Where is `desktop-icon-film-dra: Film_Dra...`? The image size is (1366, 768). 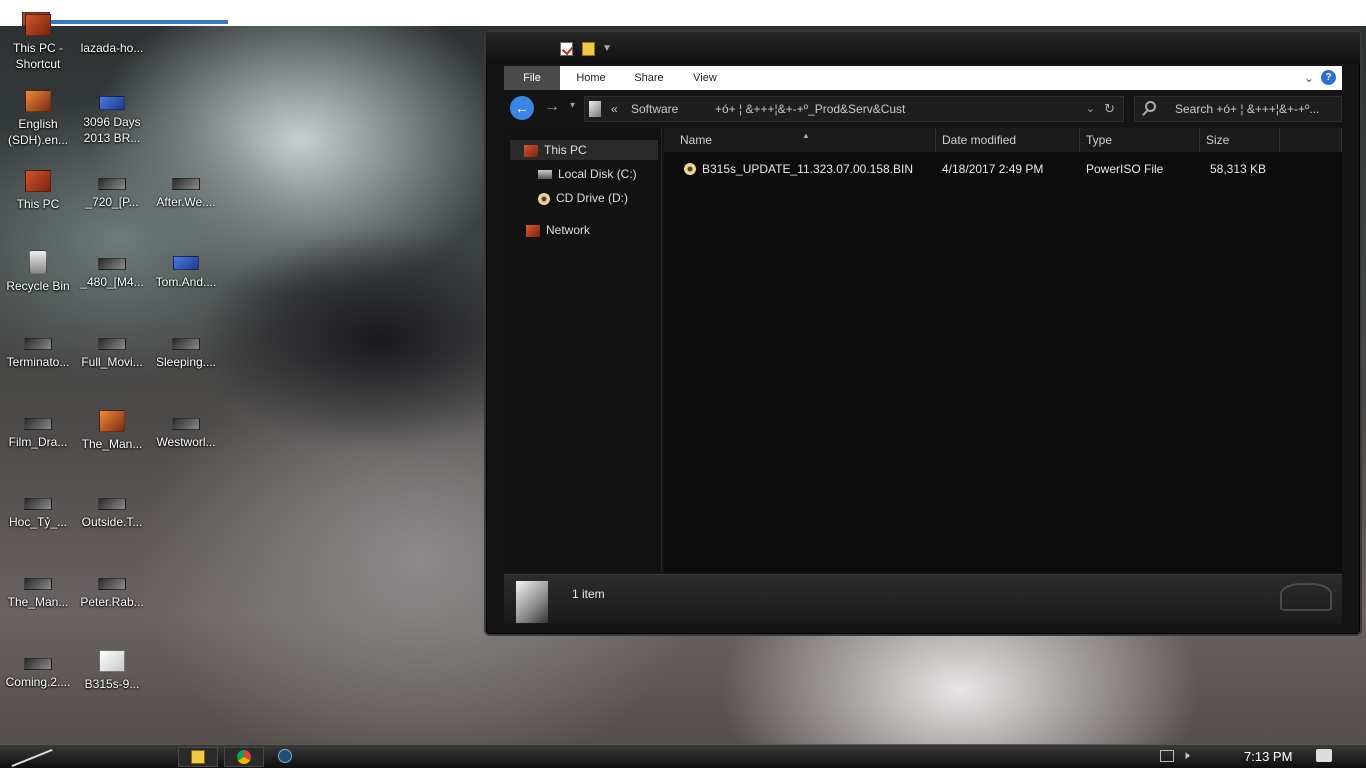 desktop-icon-film-dra: Film_Dra... is located at coordinates (38, 430).